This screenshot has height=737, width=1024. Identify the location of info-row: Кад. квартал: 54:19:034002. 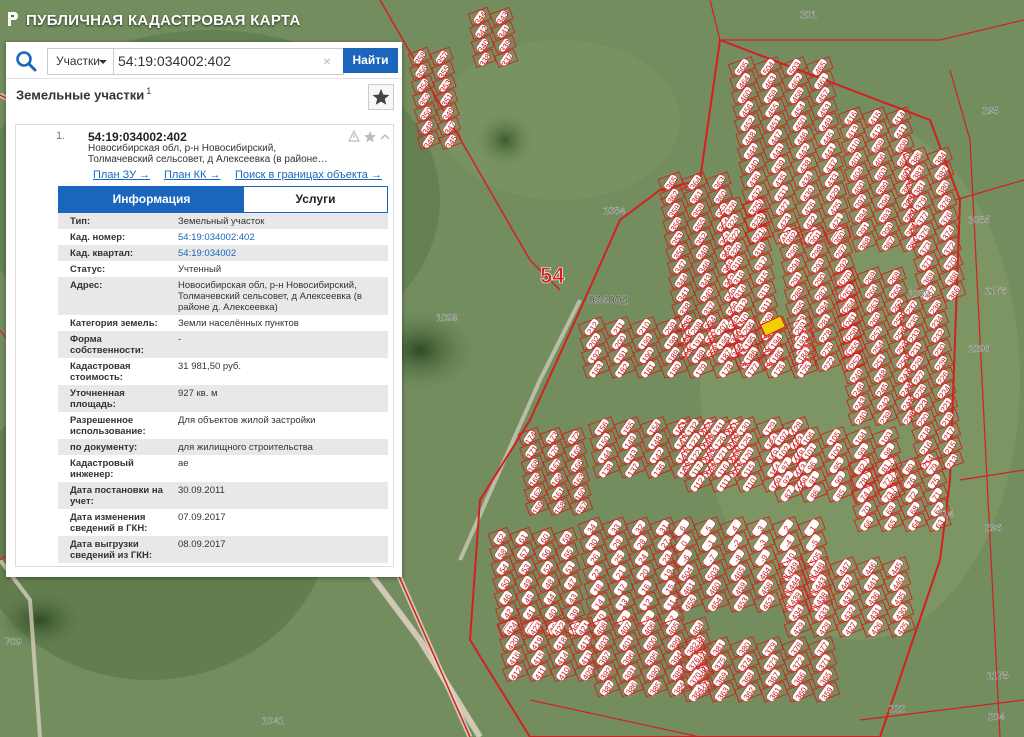
(223, 253).